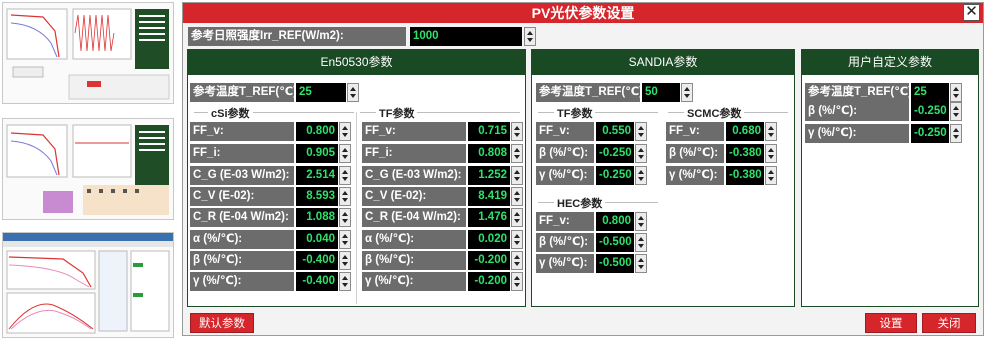 This screenshot has height=341, width=990. I want to click on tf-gamma-stepper, so click(517, 281).